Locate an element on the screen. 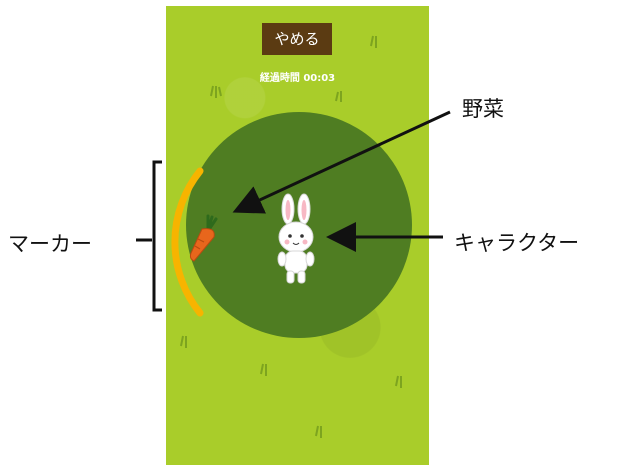 The width and height of the screenshot is (626, 465). marker-callout: マーカー is located at coordinates (50, 244).